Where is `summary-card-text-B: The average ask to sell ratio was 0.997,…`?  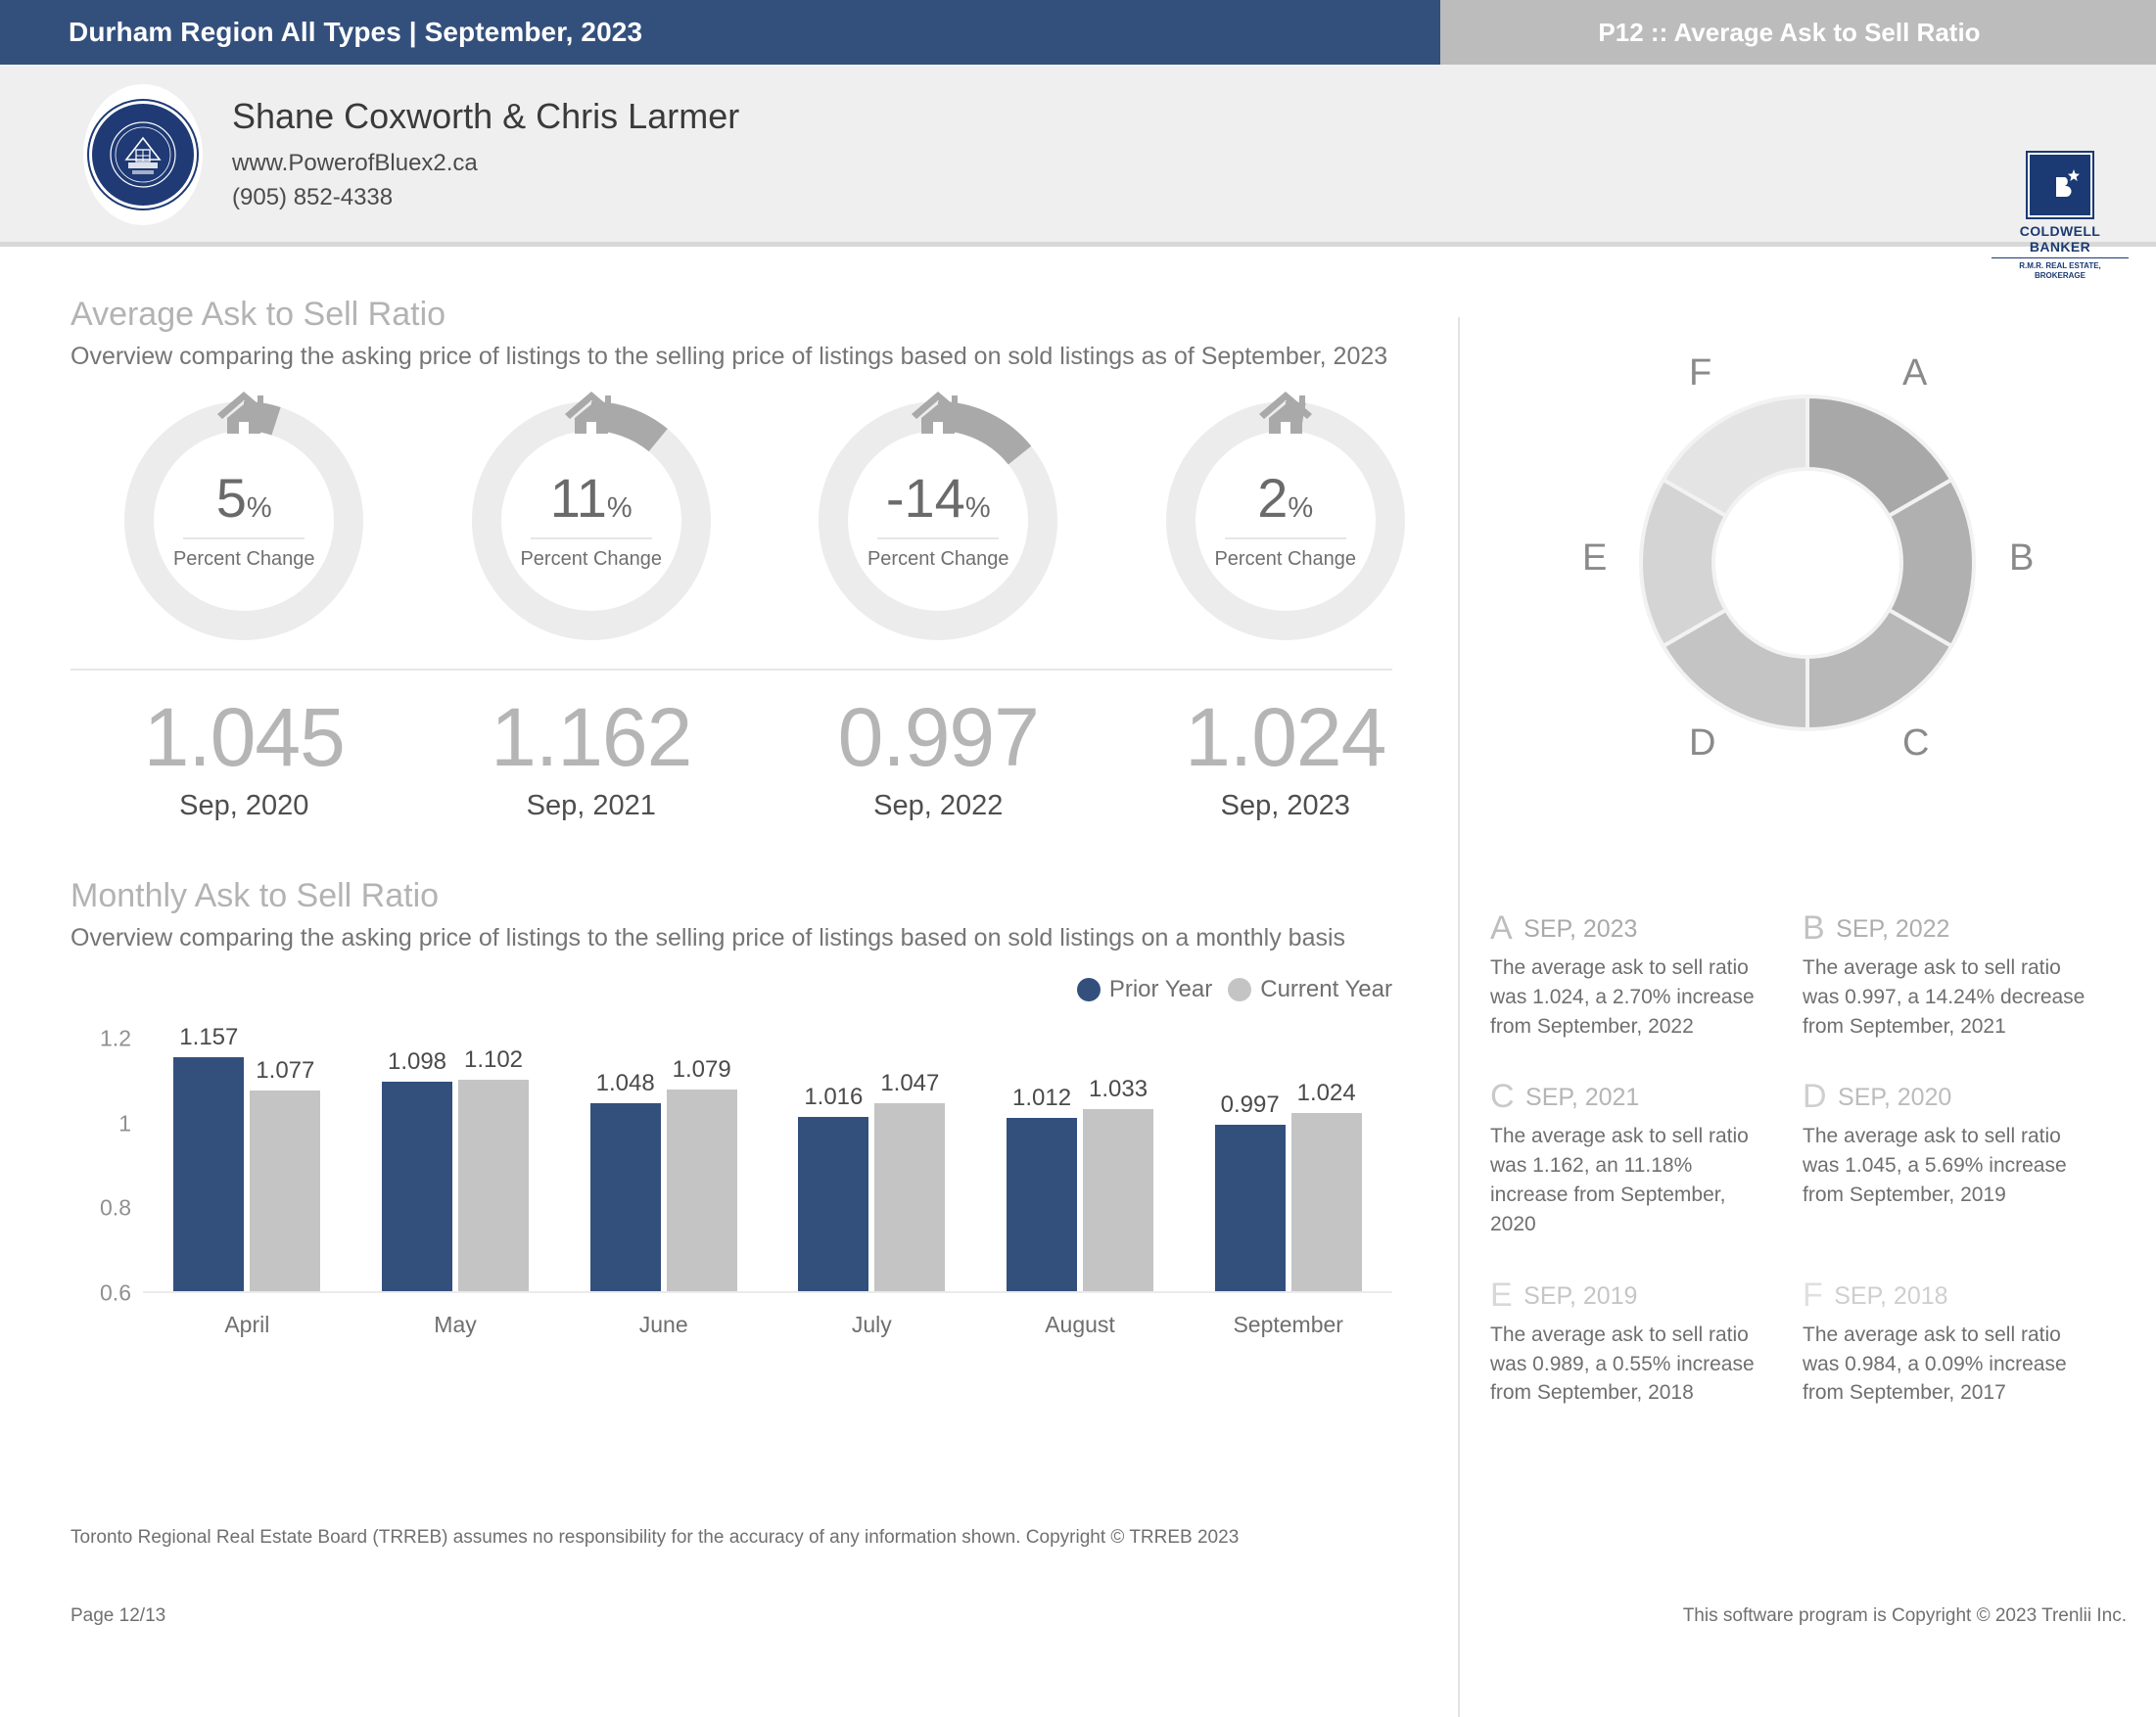 summary-card-text-B: The average ask to sell ratio was 0.997,… is located at coordinates (1945, 997).